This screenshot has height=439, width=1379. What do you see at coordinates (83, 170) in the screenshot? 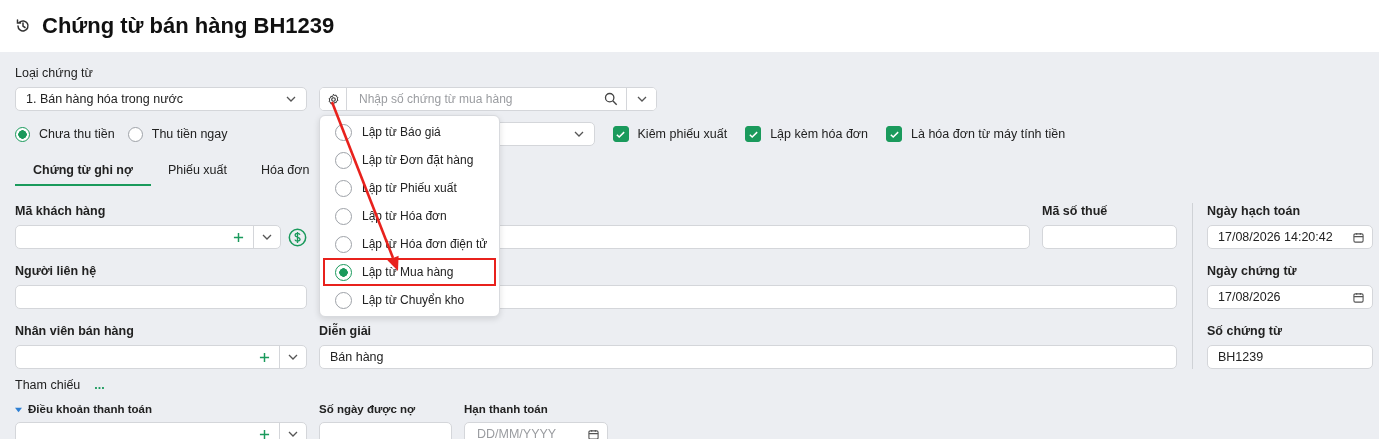
I see `tab: Chứng từ ghi nợ` at bounding box center [83, 170].